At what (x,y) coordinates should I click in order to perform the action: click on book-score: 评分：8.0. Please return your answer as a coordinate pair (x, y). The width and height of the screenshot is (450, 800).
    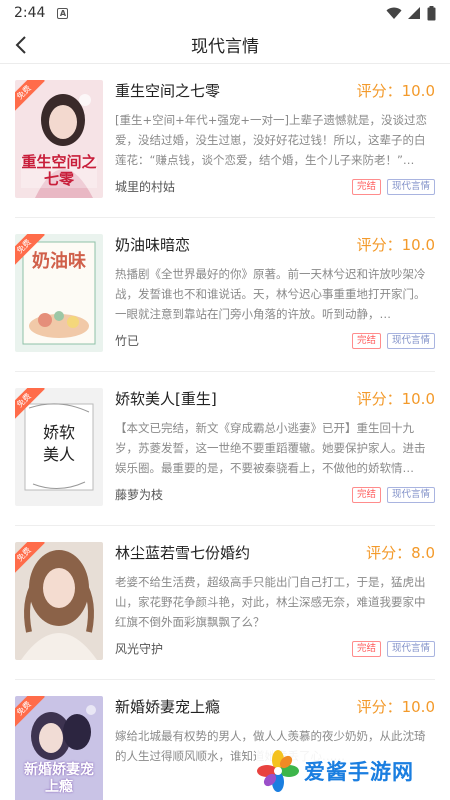
    Looking at the image, I should click on (400, 553).